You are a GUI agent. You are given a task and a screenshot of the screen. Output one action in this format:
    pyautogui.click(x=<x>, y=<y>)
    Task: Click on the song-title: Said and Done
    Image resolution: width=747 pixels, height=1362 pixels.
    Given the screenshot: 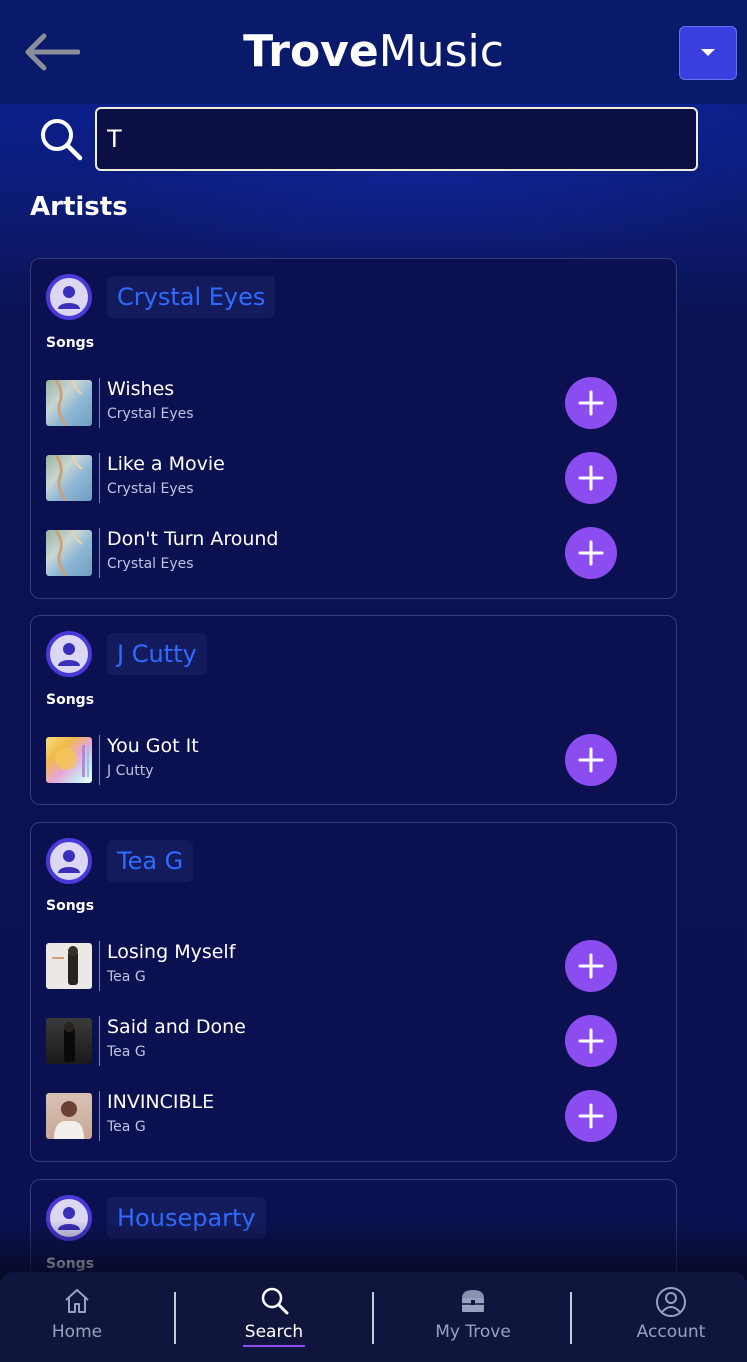 What is the action you would take?
    pyautogui.click(x=176, y=1027)
    